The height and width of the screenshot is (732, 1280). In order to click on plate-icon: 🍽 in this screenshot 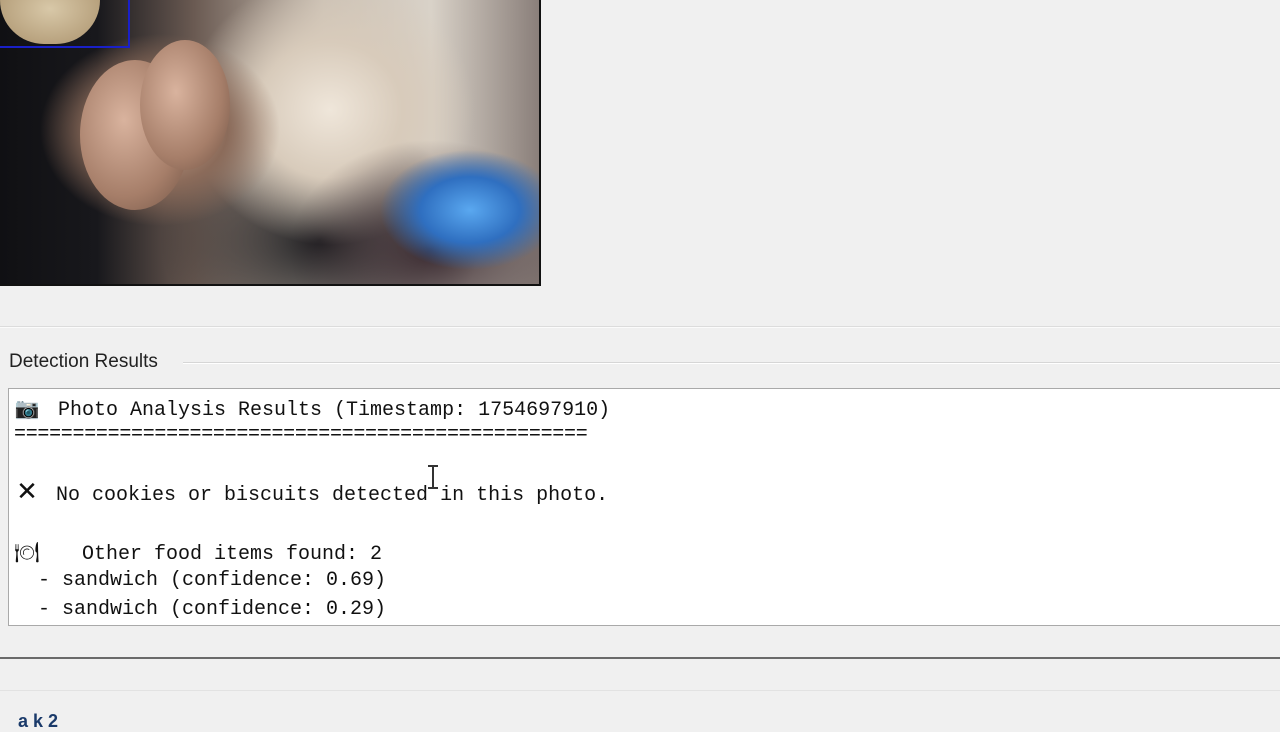, I will do `click(27, 552)`.